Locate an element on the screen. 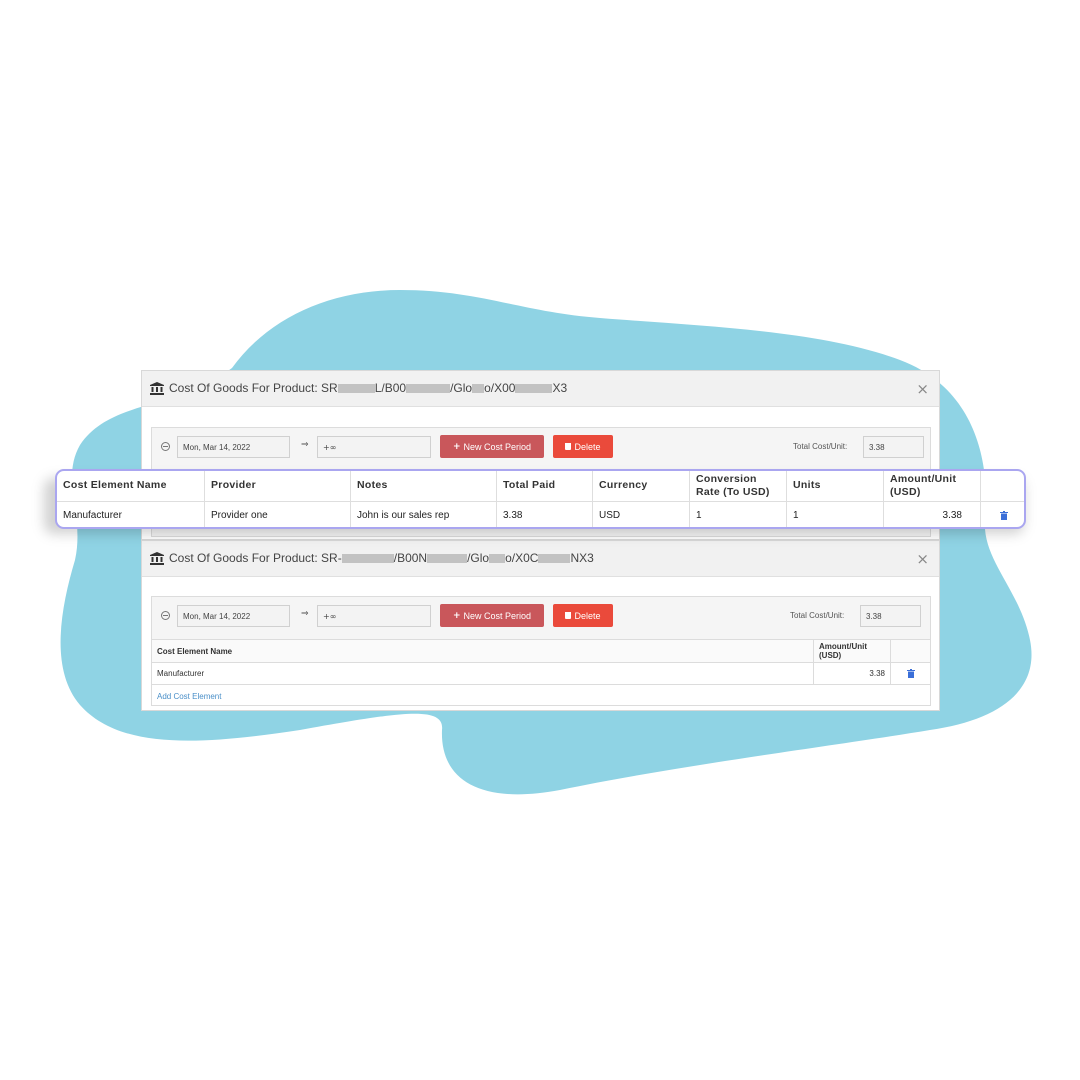 Image resolution: width=1080 pixels, height=1080 pixels. title-text-part: Cost Of Goods For Product: SR- is located at coordinates (255, 558).